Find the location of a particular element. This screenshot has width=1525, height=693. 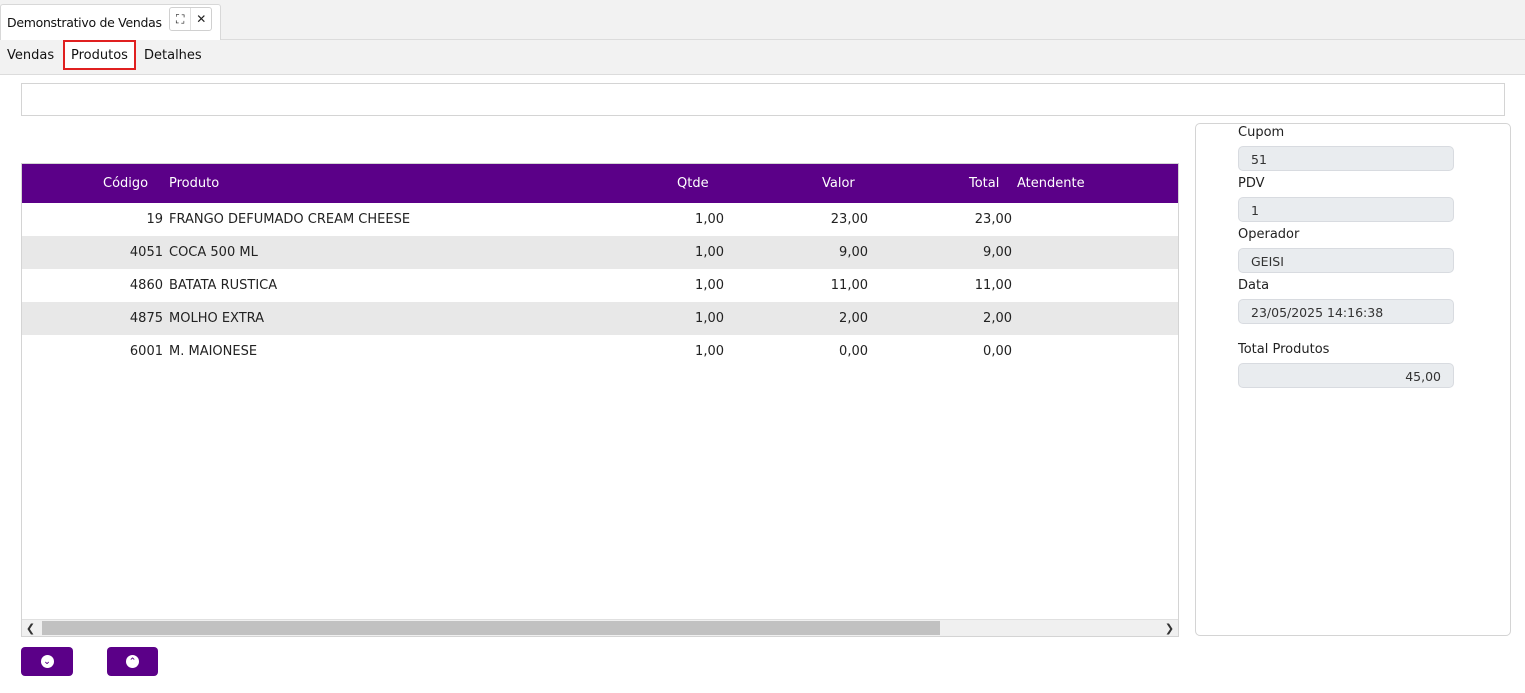

col-qtde: Qtde is located at coordinates (693, 183).